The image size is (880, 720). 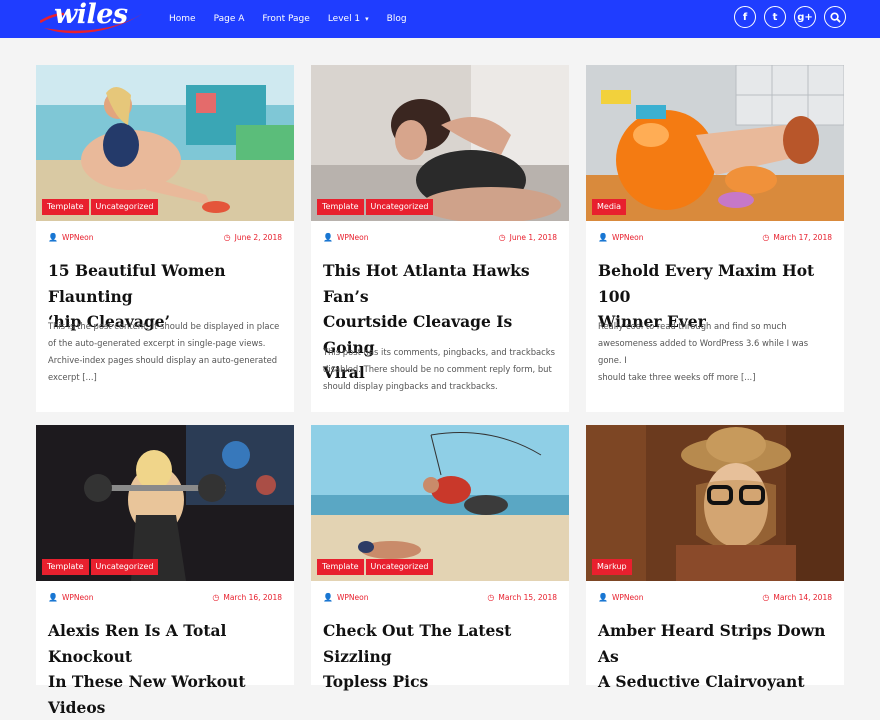 I want to click on post-date: ◷ March 15, 2018, so click(x=522, y=597).